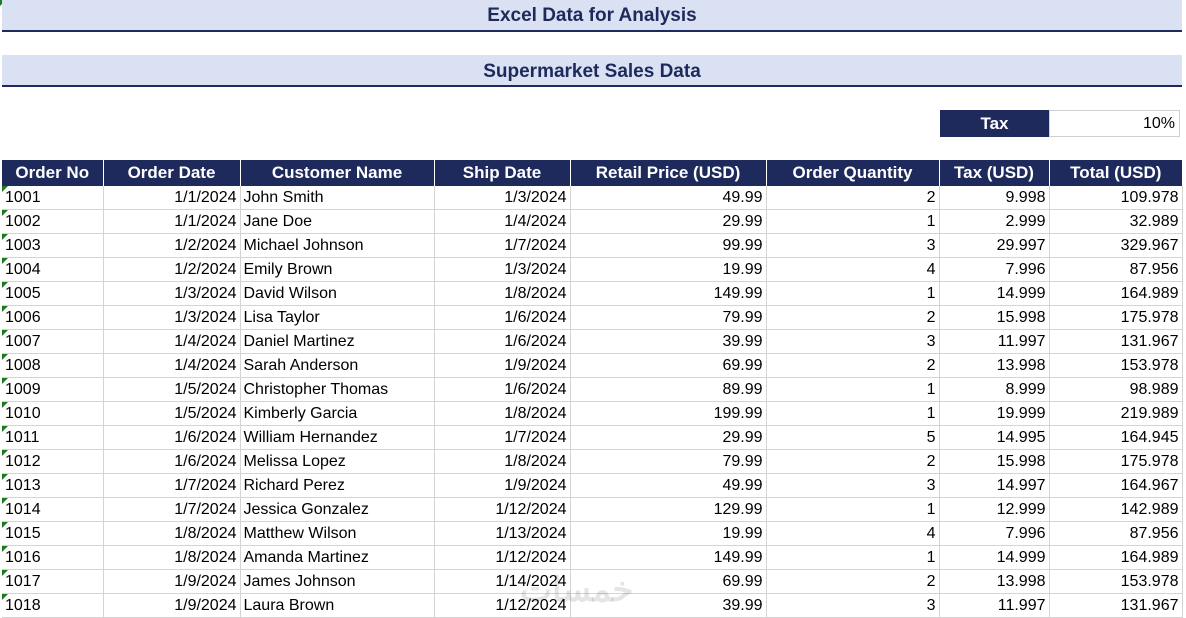 The image size is (1186, 618). I want to click on ship-date-cell: 1/13/2024, so click(502, 533).